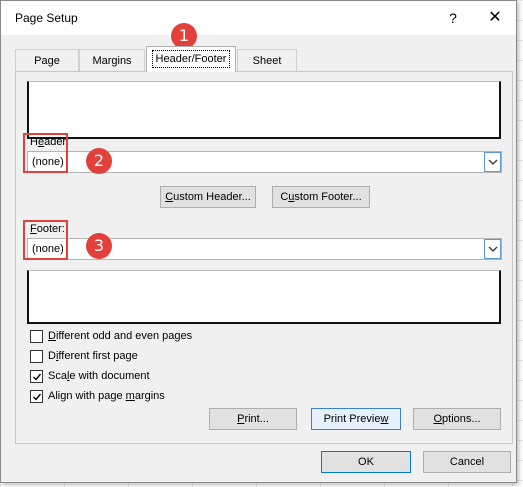  I want to click on tab-margins: Margins, so click(112, 60).